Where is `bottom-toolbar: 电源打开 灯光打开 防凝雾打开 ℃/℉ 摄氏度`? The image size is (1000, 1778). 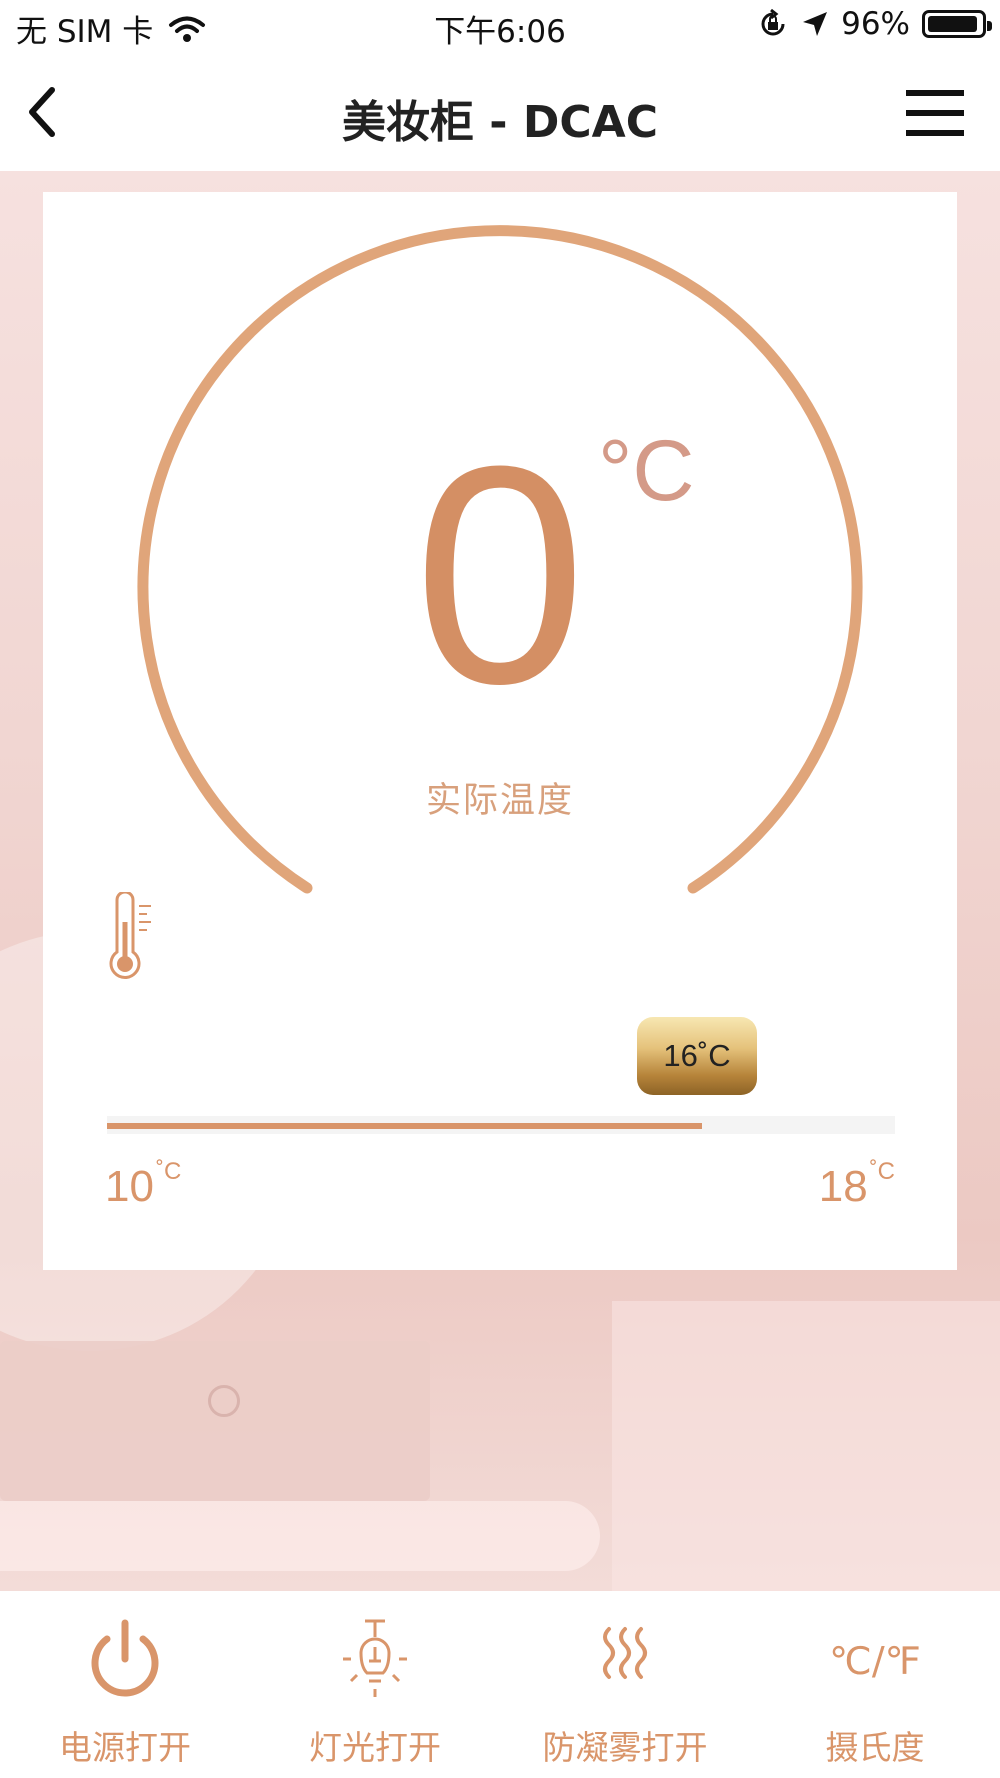
bottom-toolbar: 电源打开 灯光打开 防凝雾打开 ℃/℉ 摄氏度 is located at coordinates (500, 1684).